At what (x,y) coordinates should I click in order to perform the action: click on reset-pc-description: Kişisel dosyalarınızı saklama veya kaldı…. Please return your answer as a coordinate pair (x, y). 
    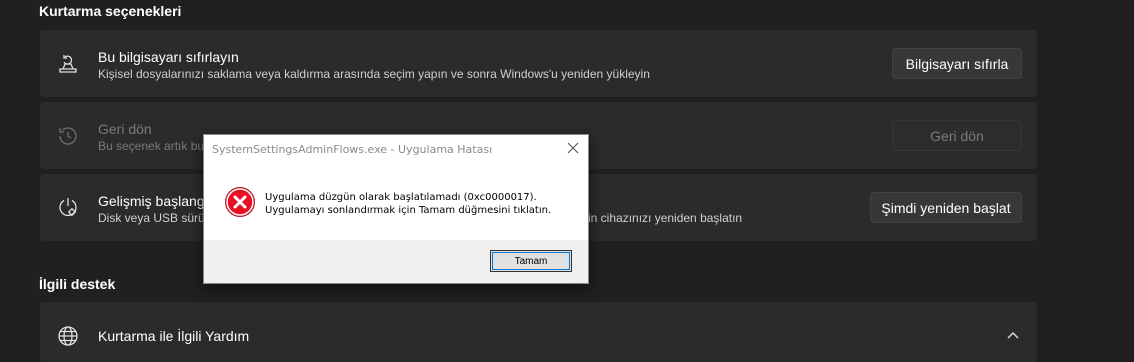
    Looking at the image, I should click on (374, 74).